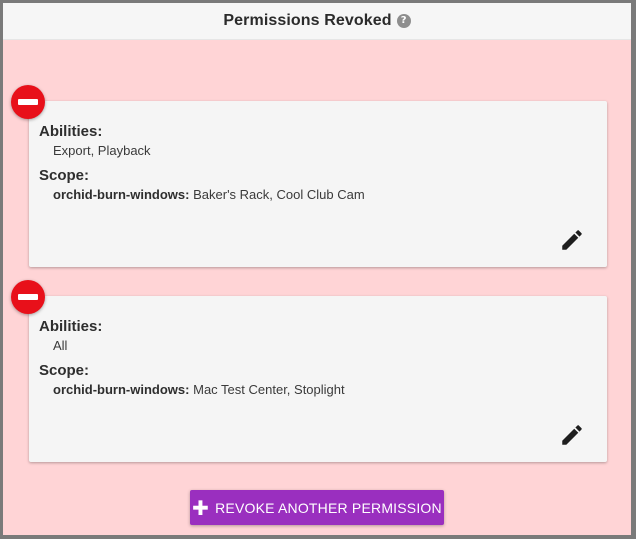  Describe the element at coordinates (269, 389) in the screenshot. I see `scope-items: Mac Test Center, Stoplight` at that location.